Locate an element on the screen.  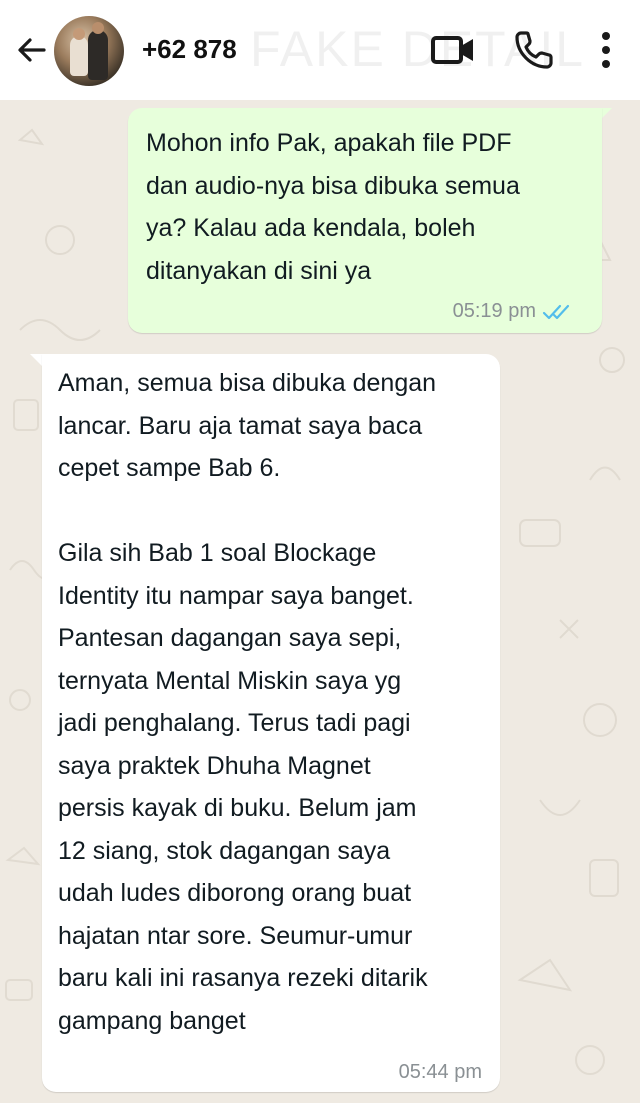
message-time: 05:19 pm is located at coordinates (494, 311).